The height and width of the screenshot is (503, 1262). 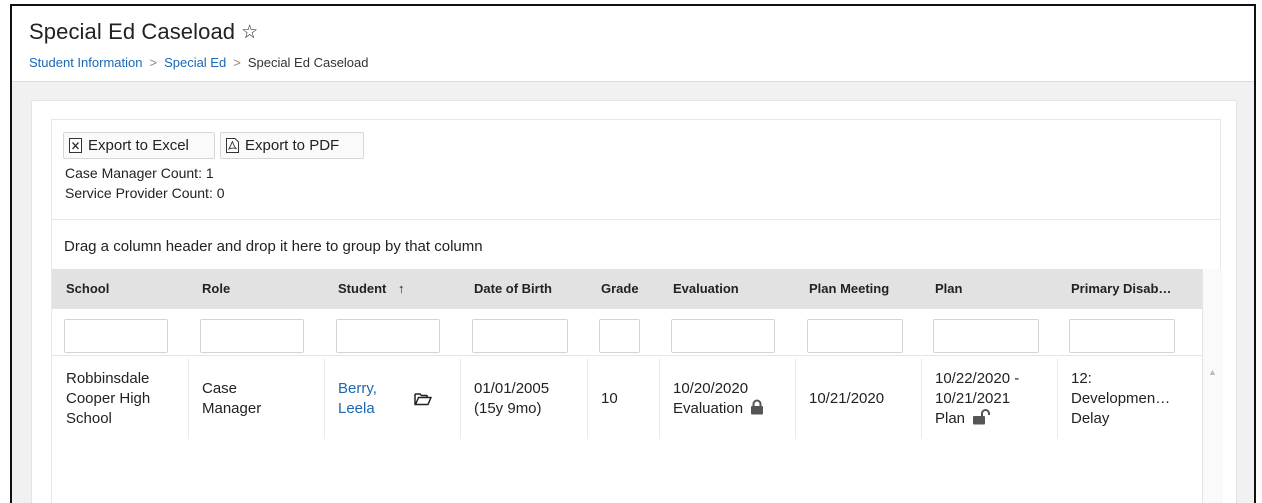 I want to click on cell-evaluation-line: Evaluation, so click(x=708, y=408).